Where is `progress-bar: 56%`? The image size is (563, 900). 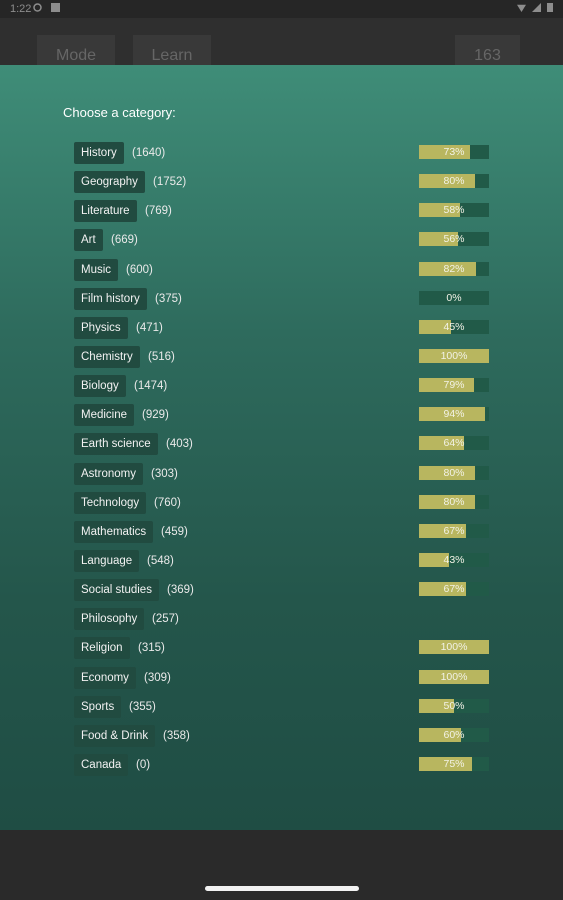
progress-bar: 56% is located at coordinates (454, 239).